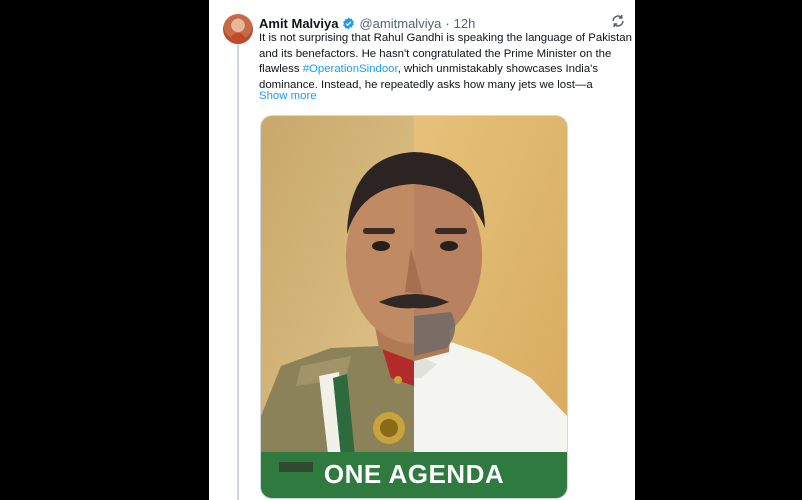 The image size is (802, 500). What do you see at coordinates (281, 69) in the screenshot?
I see `tweet-text-fragment: flawless` at bounding box center [281, 69].